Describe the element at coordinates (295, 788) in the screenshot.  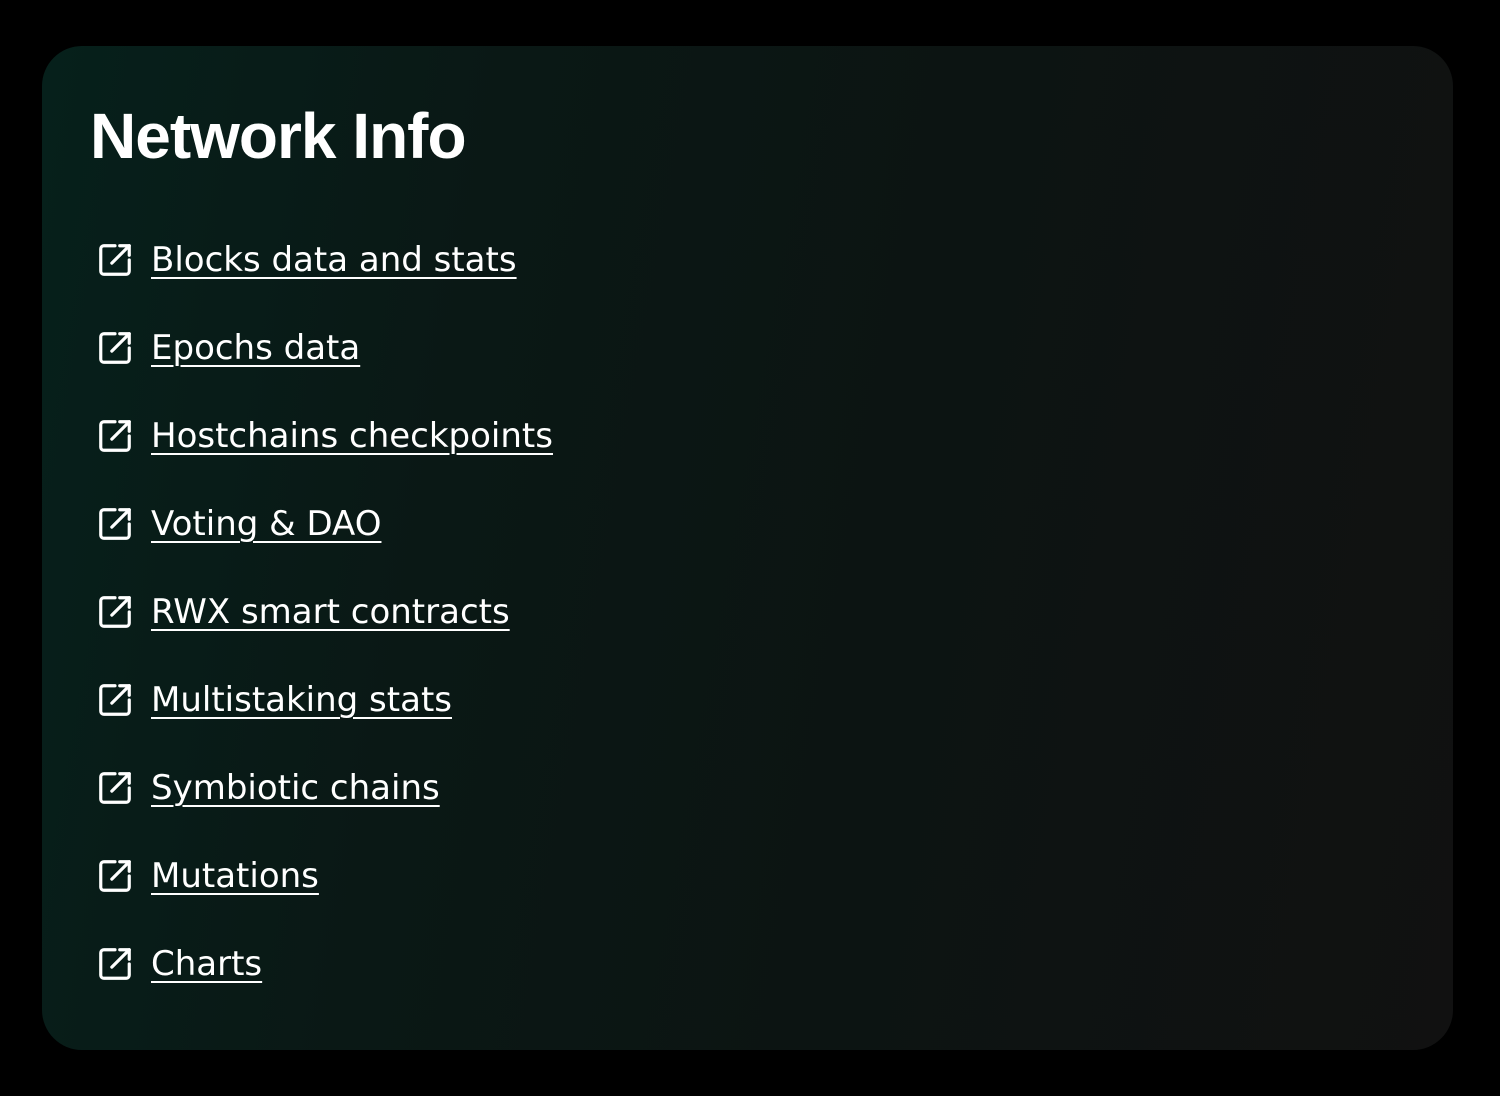
I see `link-label: Symbiotic chains` at that location.